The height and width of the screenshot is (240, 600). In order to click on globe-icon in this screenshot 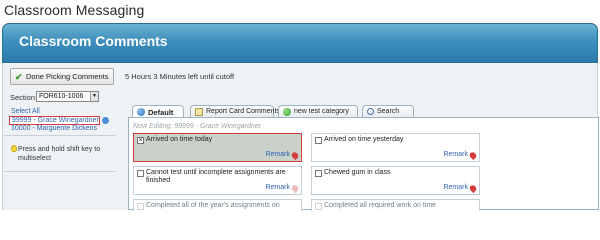, I will do `click(141, 112)`.